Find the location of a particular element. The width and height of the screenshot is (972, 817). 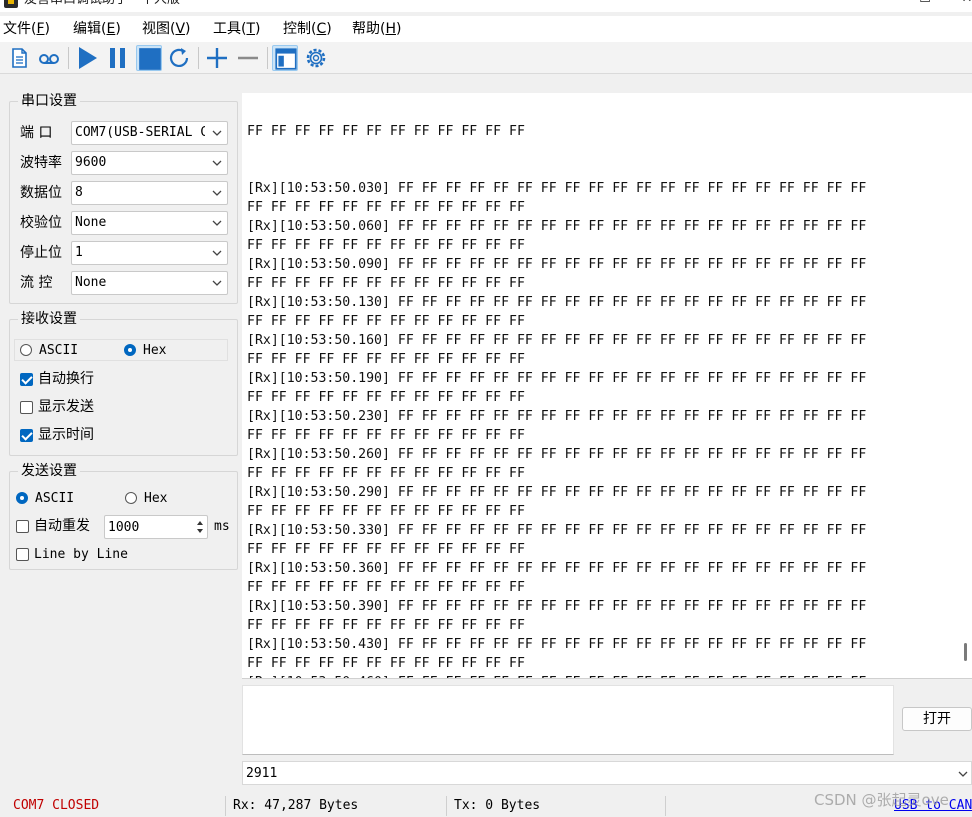

title-bar: 友善串口调试助手 - 个人版 — ☐ ✕ is located at coordinates (486, 6).